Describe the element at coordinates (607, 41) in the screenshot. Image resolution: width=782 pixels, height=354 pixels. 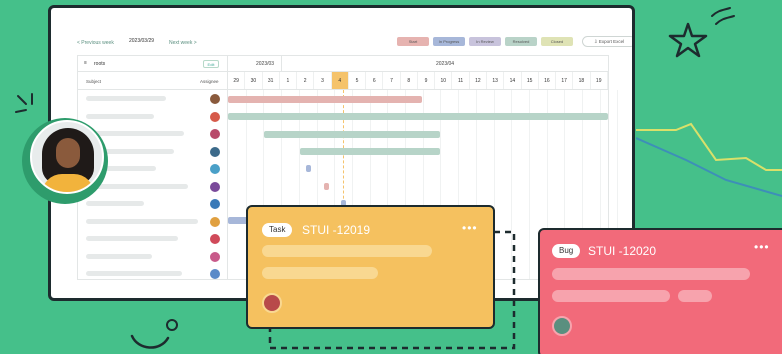
I see `export-excel-button: ⇩ Export Excel` at that location.